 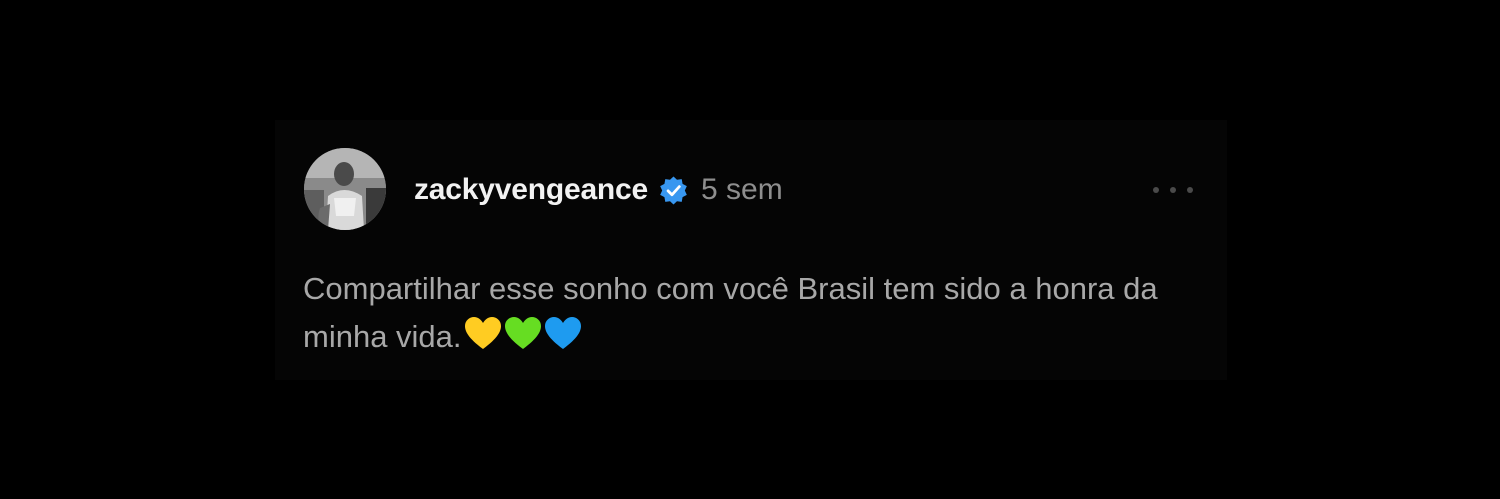 I want to click on heart-emojis, so click(x=523, y=341).